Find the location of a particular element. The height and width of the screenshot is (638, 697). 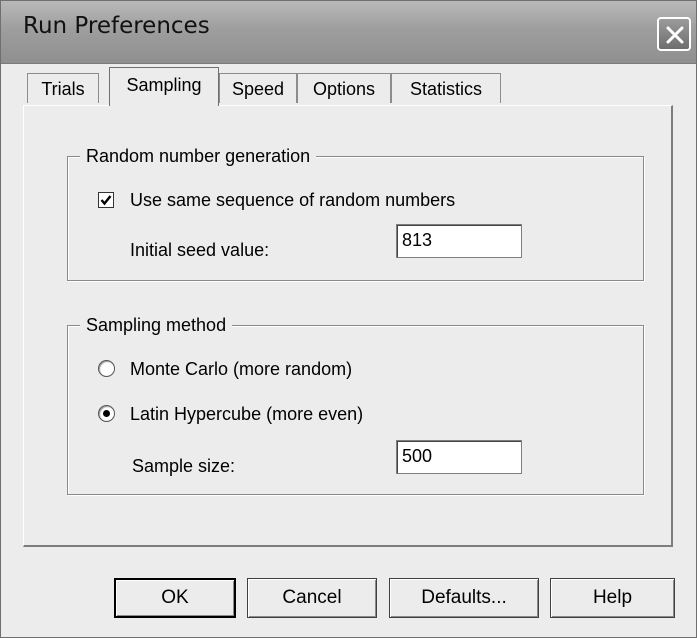

tab-label: Sampling is located at coordinates (164, 85).